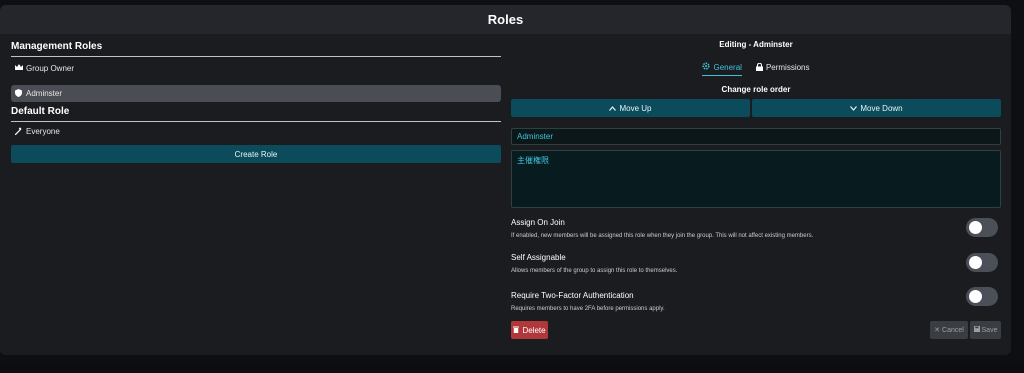 The image size is (1024, 373). I want to click on role-description-textarea: 主催権限, so click(756, 179).